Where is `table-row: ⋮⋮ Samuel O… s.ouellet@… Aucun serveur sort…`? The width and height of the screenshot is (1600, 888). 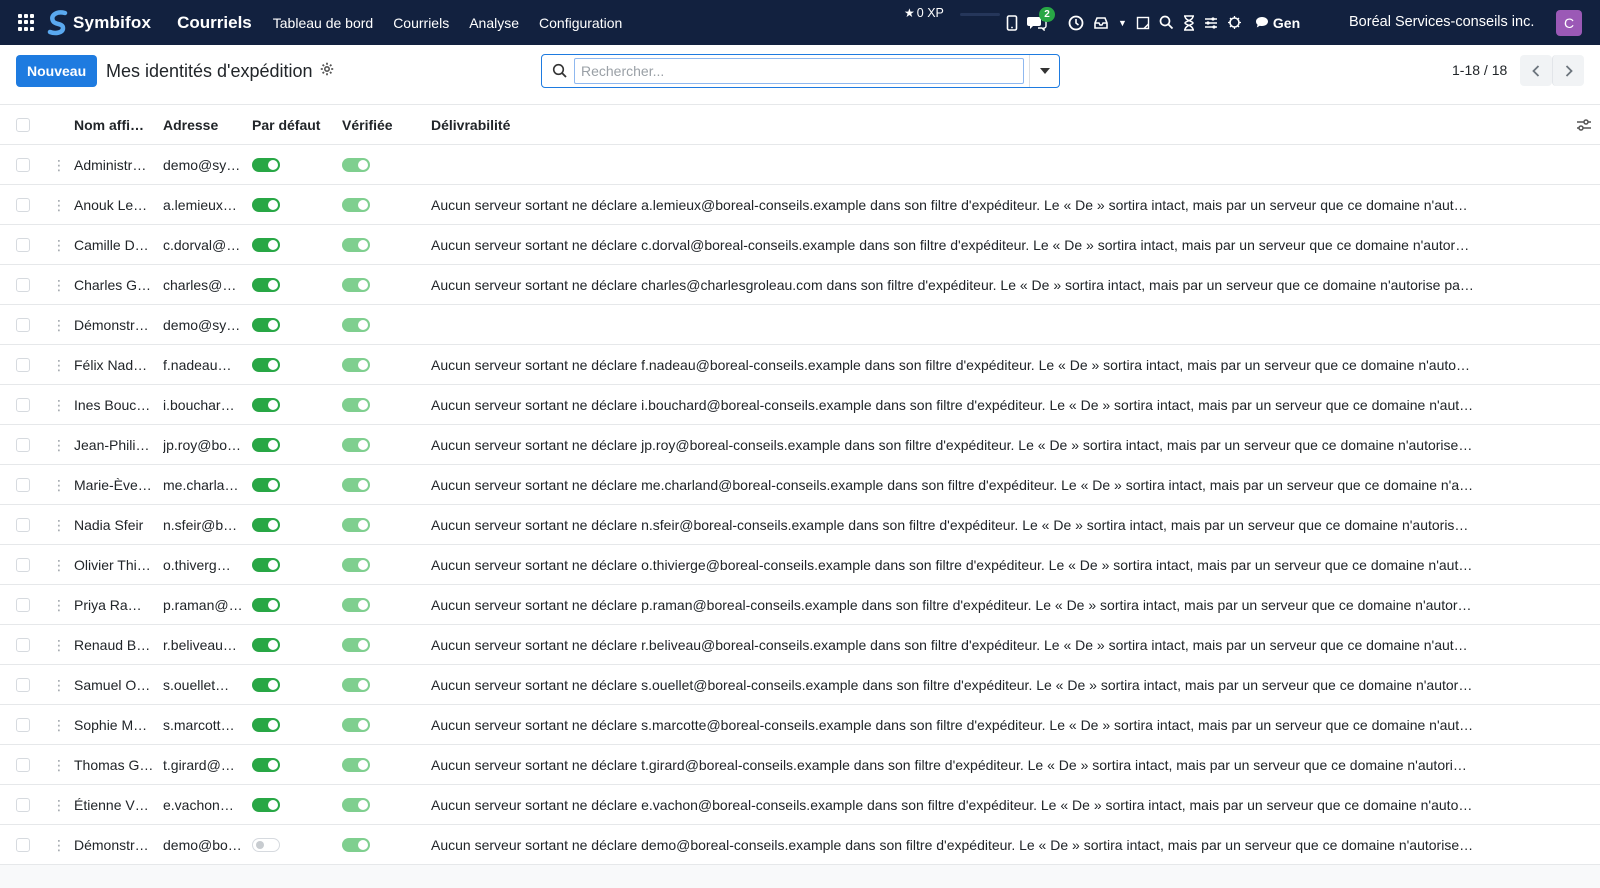
table-row: ⋮⋮ Samuel O… s.ouellet@… Aucun serveur sort… is located at coordinates (800, 685).